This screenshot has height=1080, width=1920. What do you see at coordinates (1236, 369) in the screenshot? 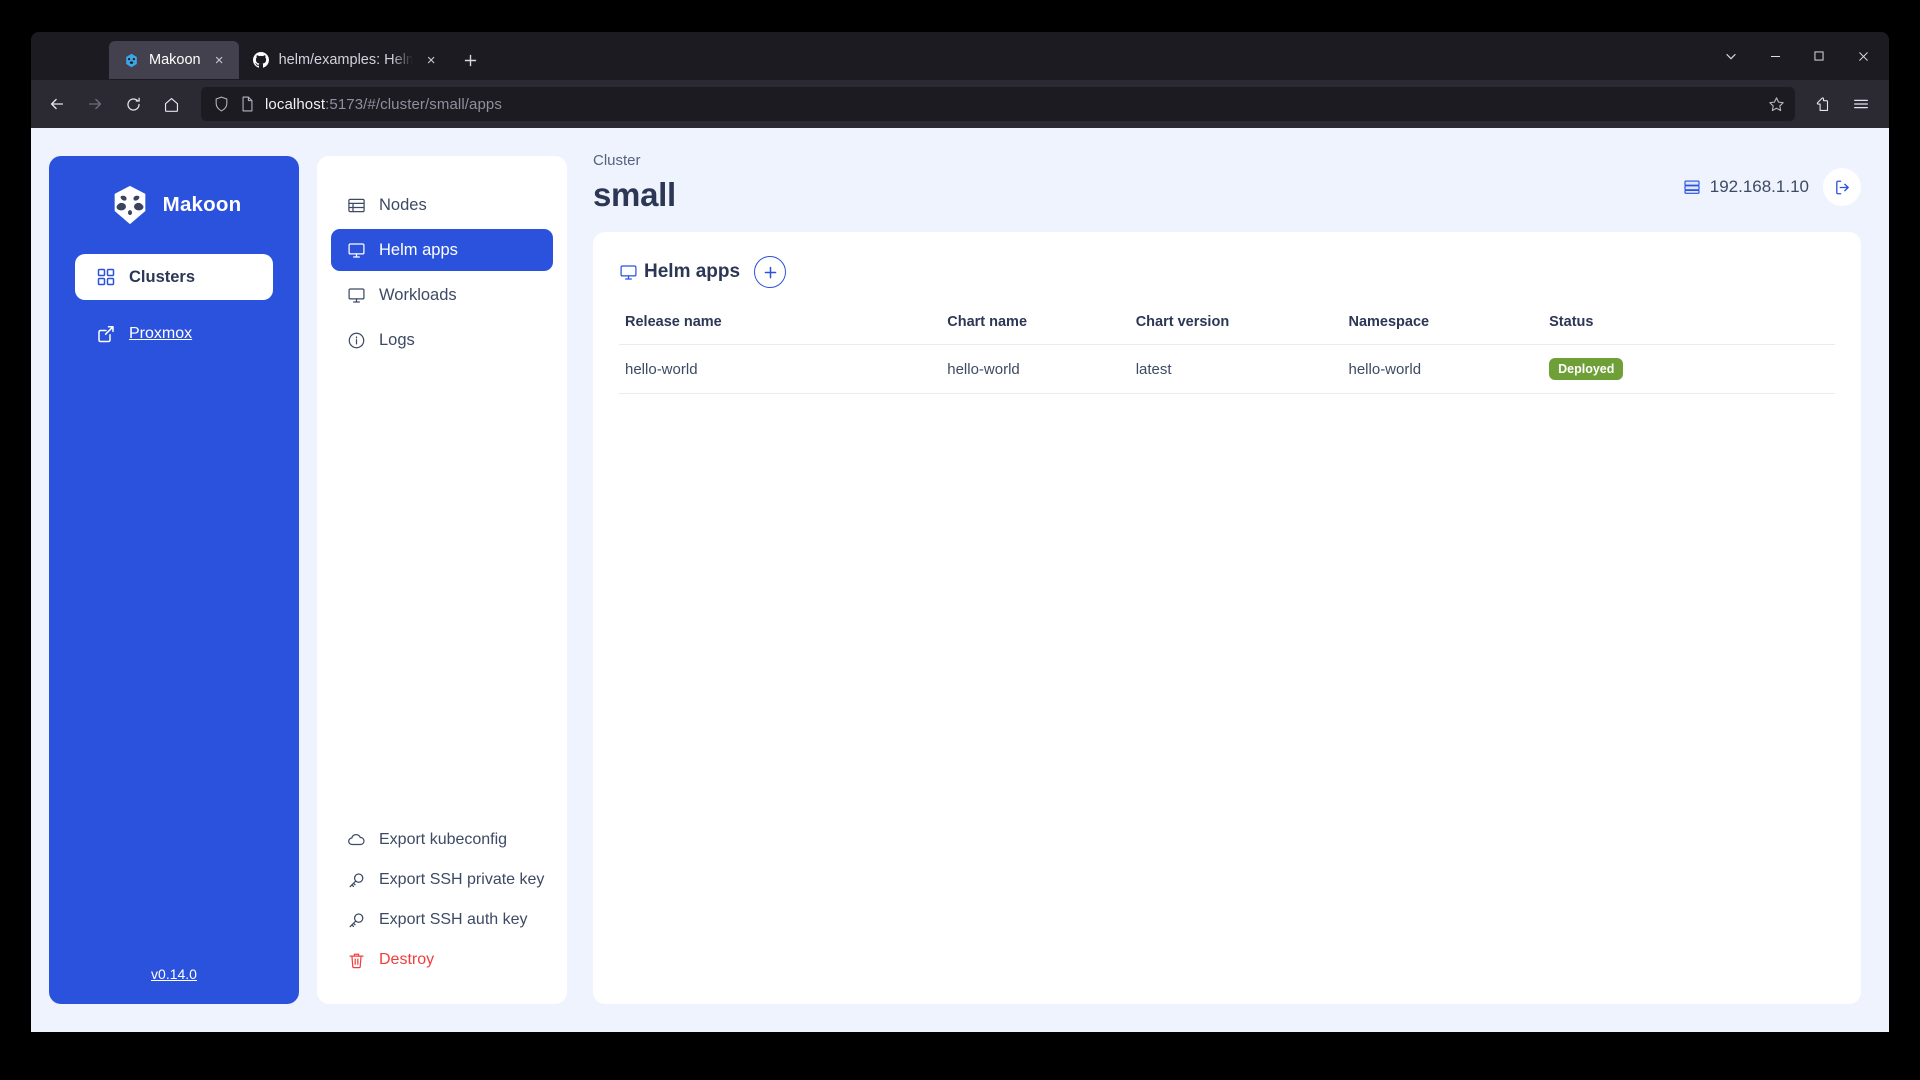
I see `cell-chart-version: latest` at bounding box center [1236, 369].